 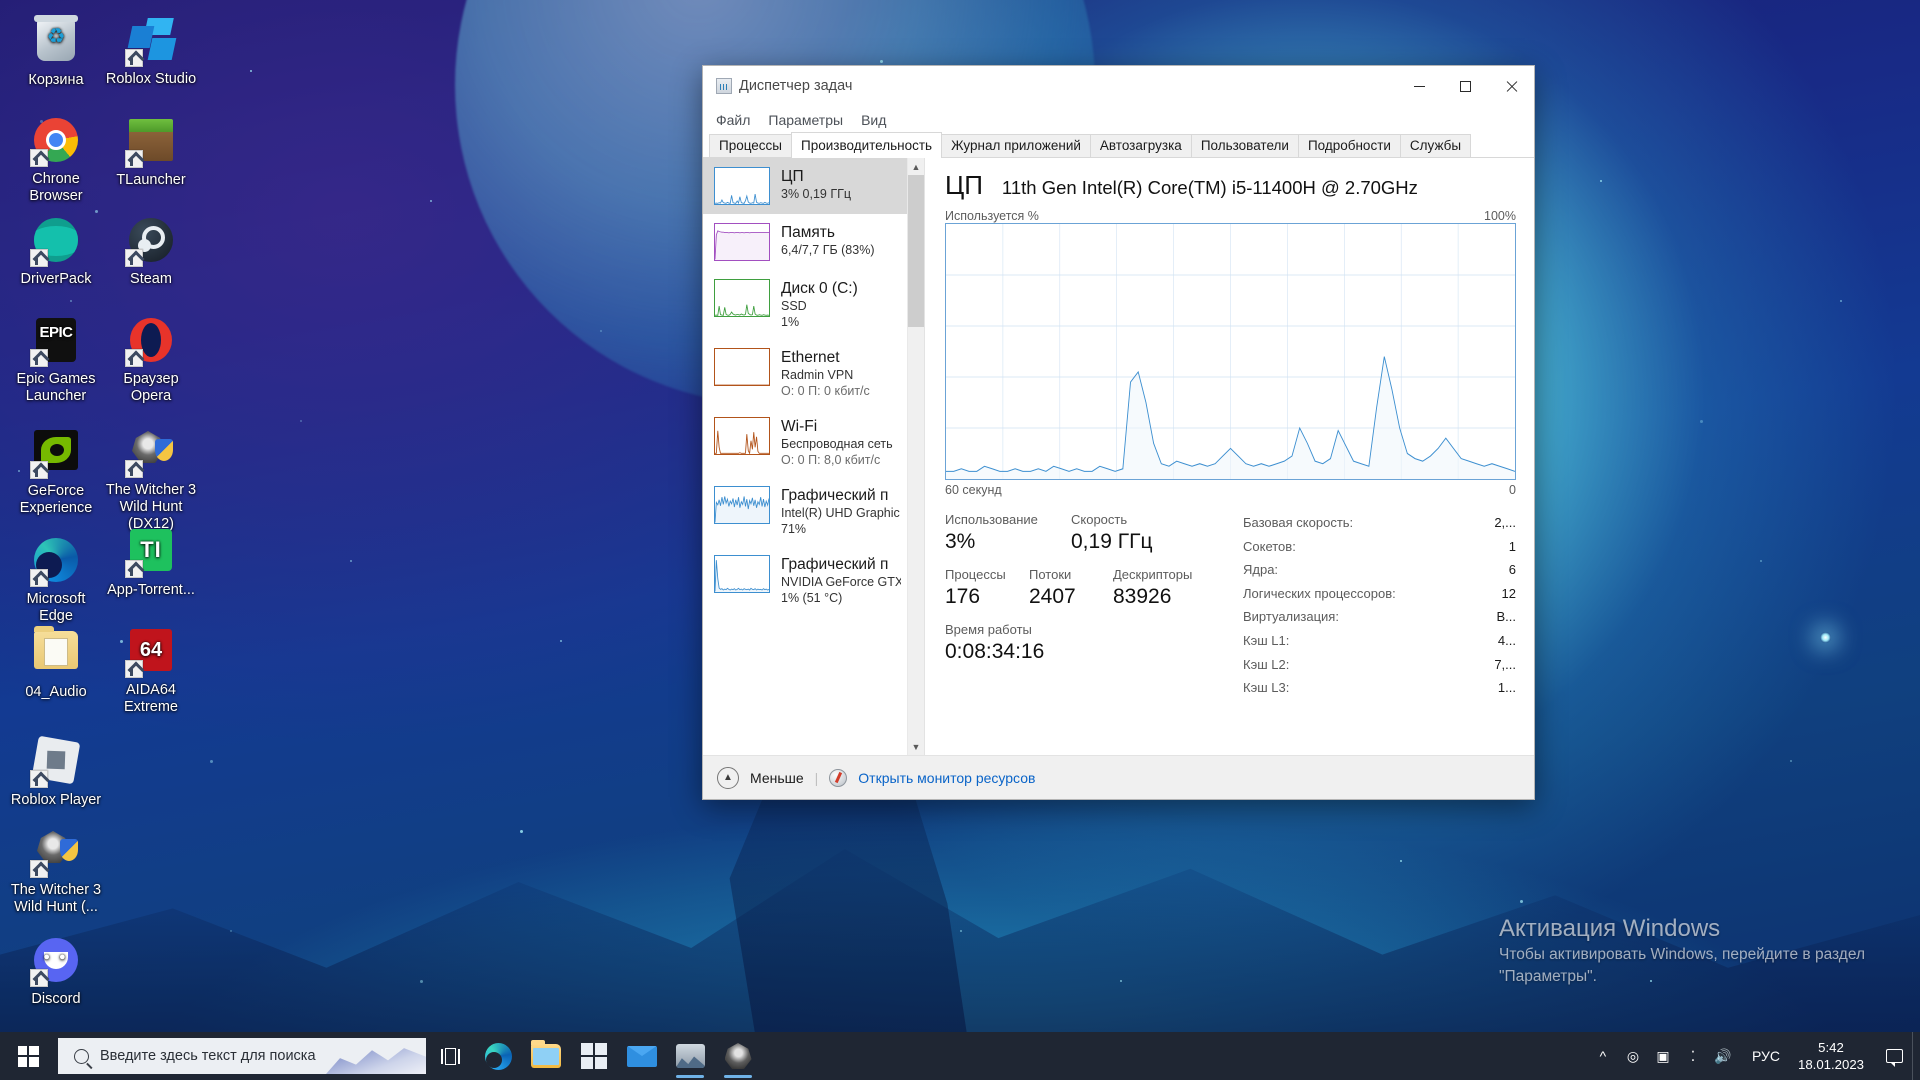 What do you see at coordinates (1435, 145) in the screenshot?
I see `tab-6: Службы` at bounding box center [1435, 145].